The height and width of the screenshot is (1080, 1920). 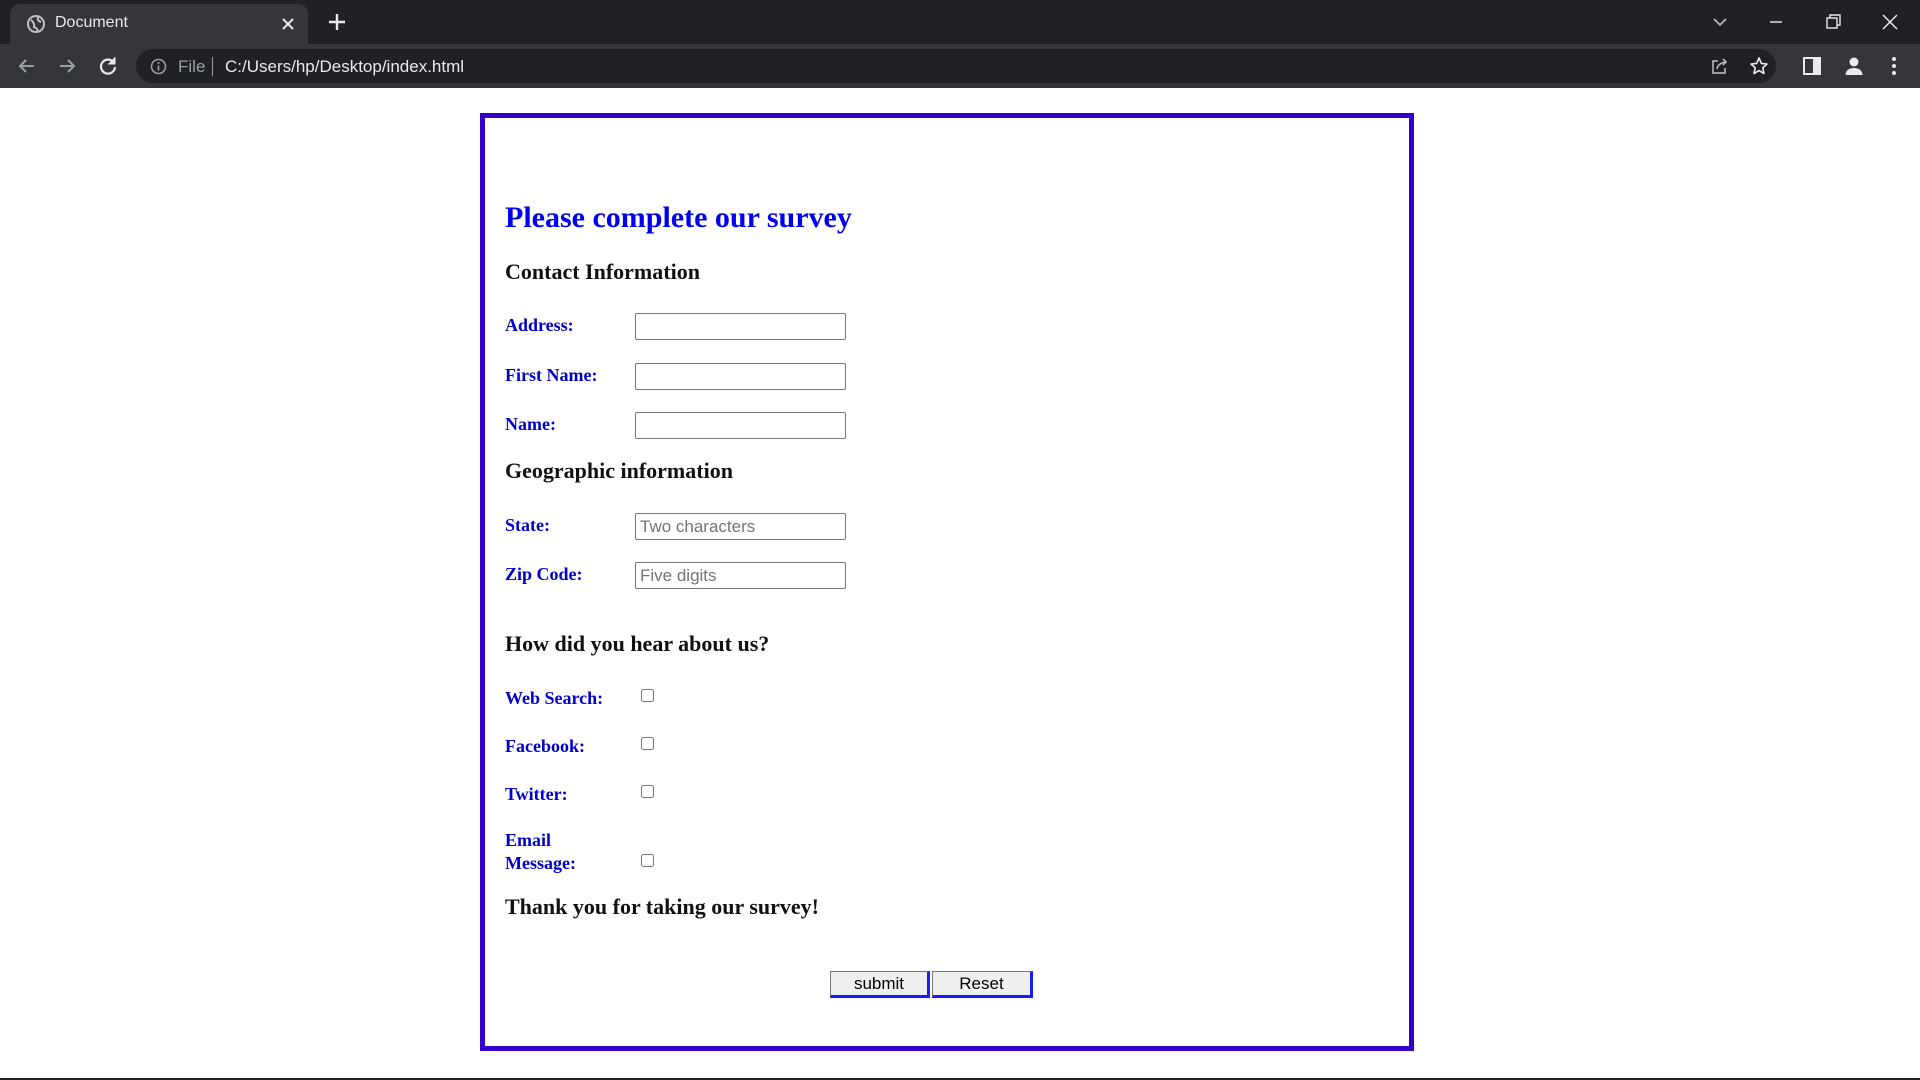 I want to click on close-window-icon, so click(x=1890, y=22).